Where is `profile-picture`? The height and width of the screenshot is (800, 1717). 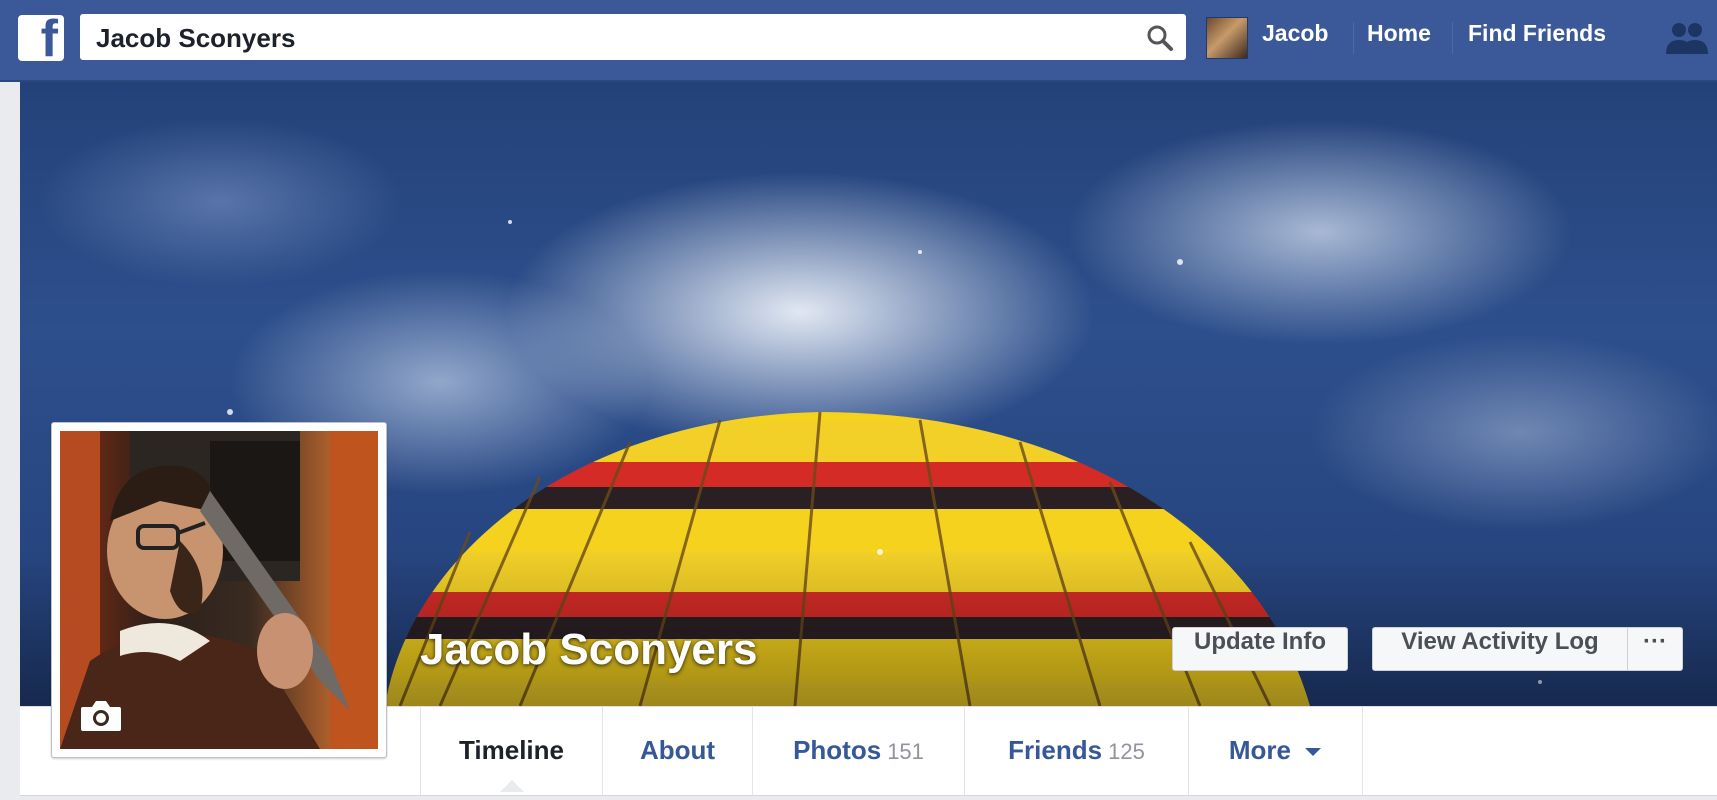 profile-picture is located at coordinates (219, 590).